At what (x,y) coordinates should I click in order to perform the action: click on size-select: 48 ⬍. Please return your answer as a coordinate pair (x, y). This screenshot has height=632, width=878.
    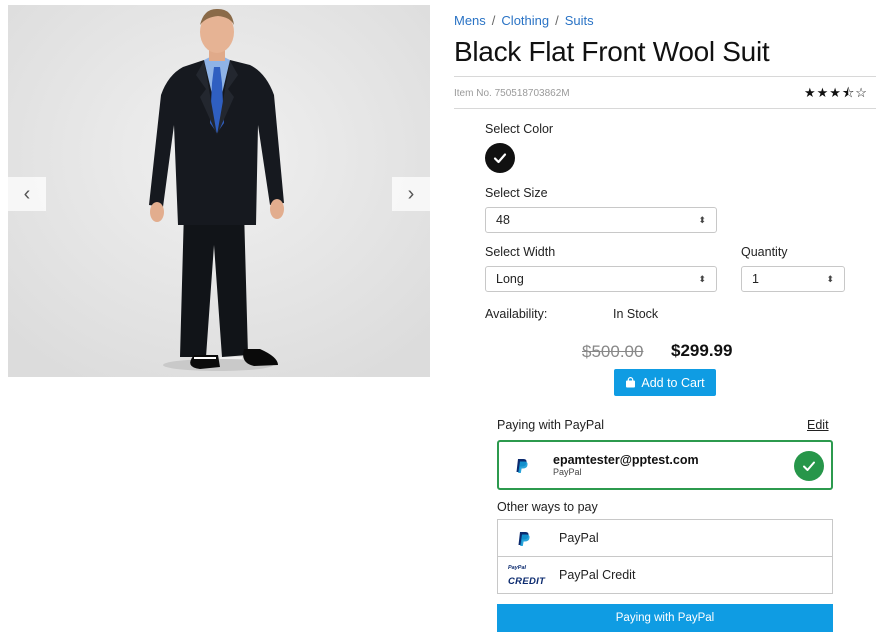
    Looking at the image, I should click on (601, 220).